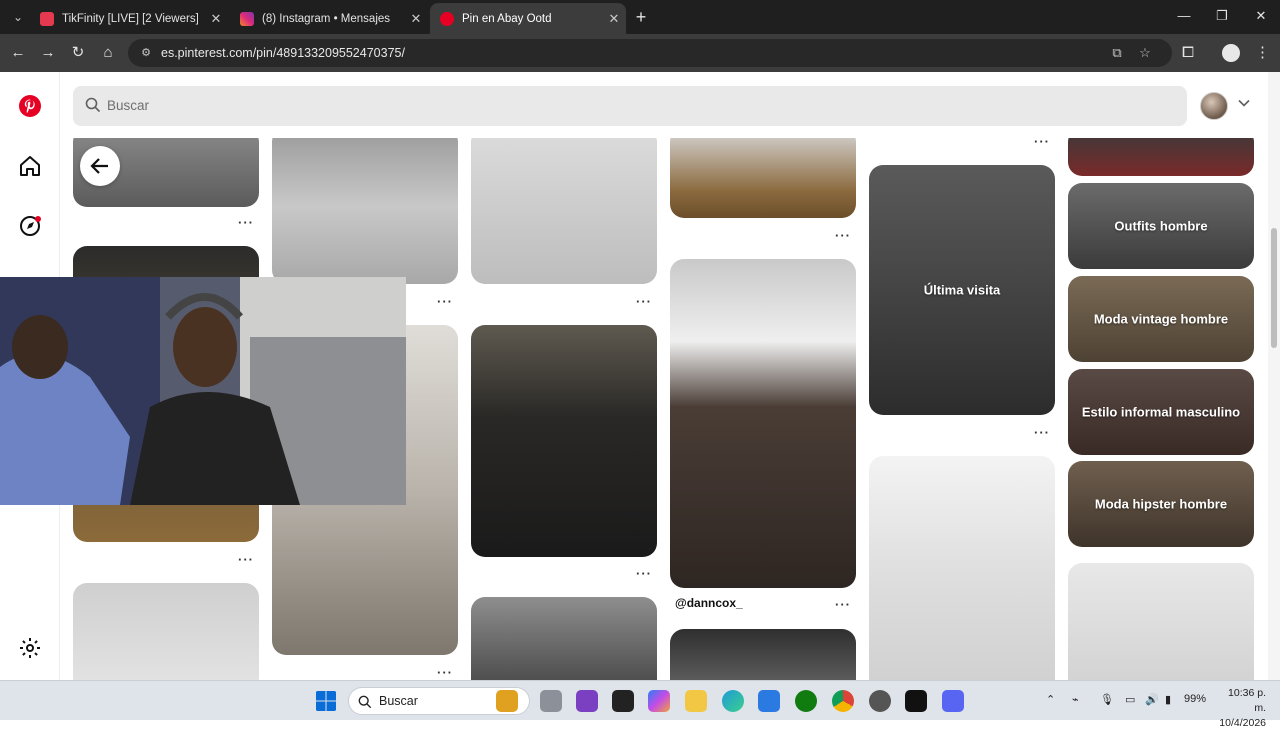  I want to click on board-suggestion: Outfits hombre, so click(1161, 226).